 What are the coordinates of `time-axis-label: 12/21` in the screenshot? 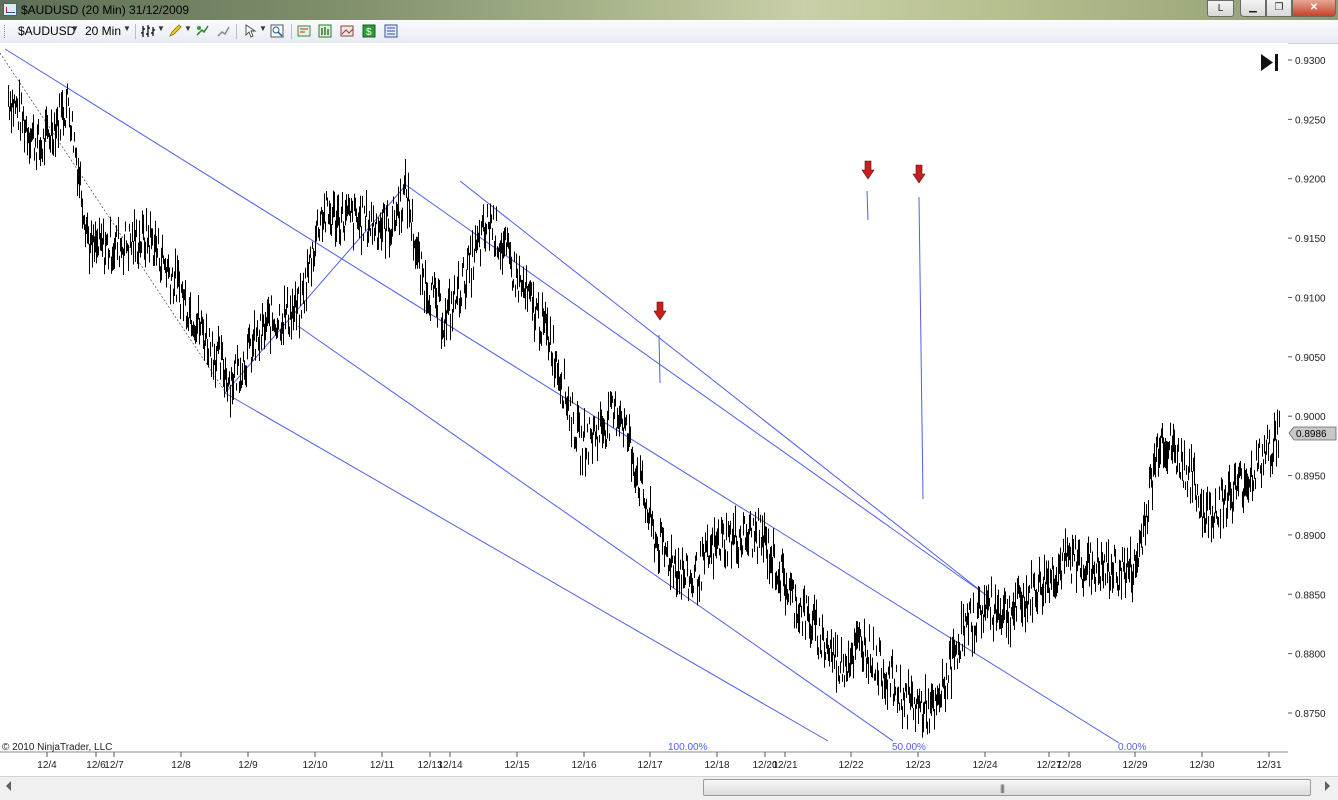 It's located at (784, 765).